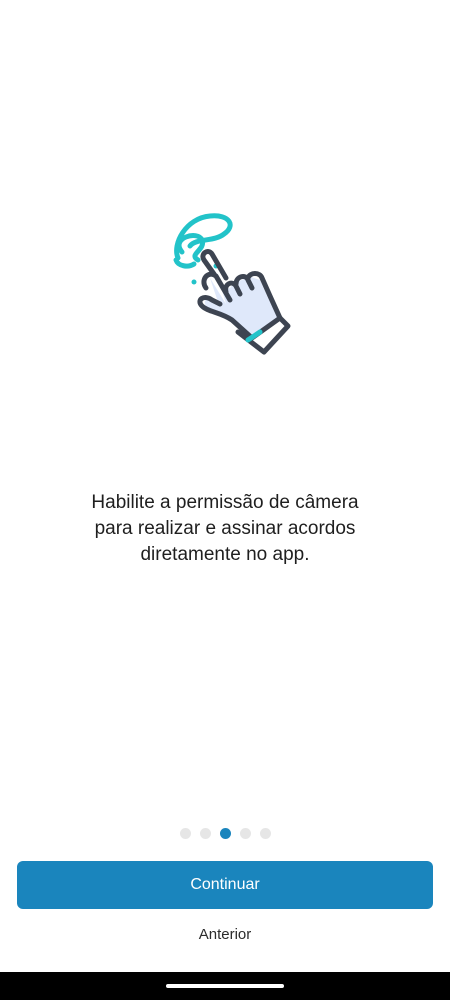  I want to click on hand-pointer-icon, so click(232, 284).